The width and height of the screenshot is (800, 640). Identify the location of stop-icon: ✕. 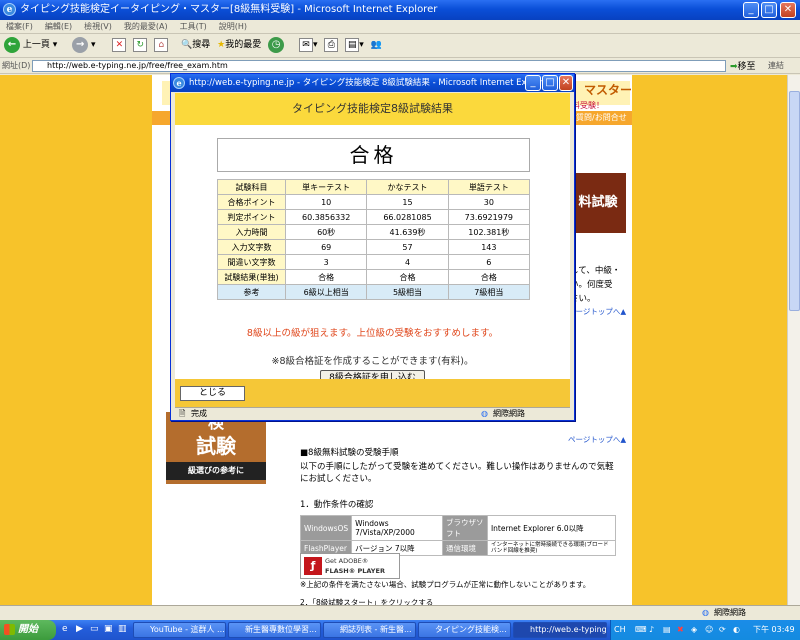
(119, 44).